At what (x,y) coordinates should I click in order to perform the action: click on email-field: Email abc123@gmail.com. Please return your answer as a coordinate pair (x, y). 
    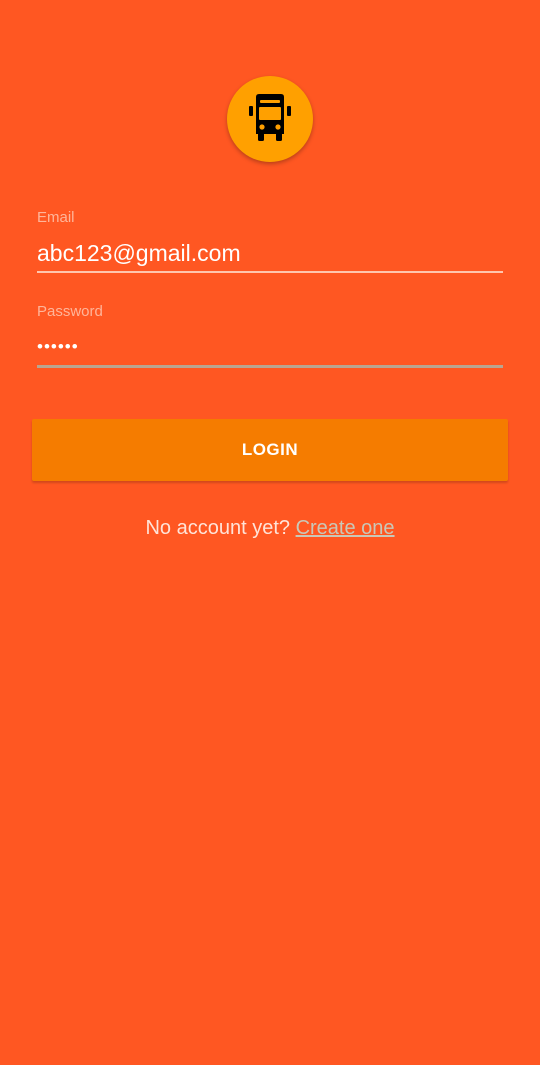
    Looking at the image, I should click on (270, 241).